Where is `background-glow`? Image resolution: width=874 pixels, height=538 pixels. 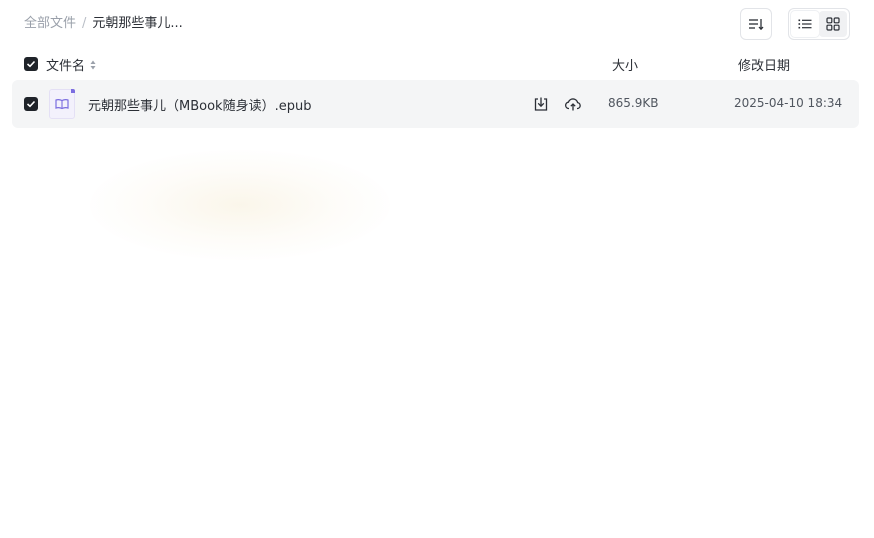 background-glow is located at coordinates (240, 205).